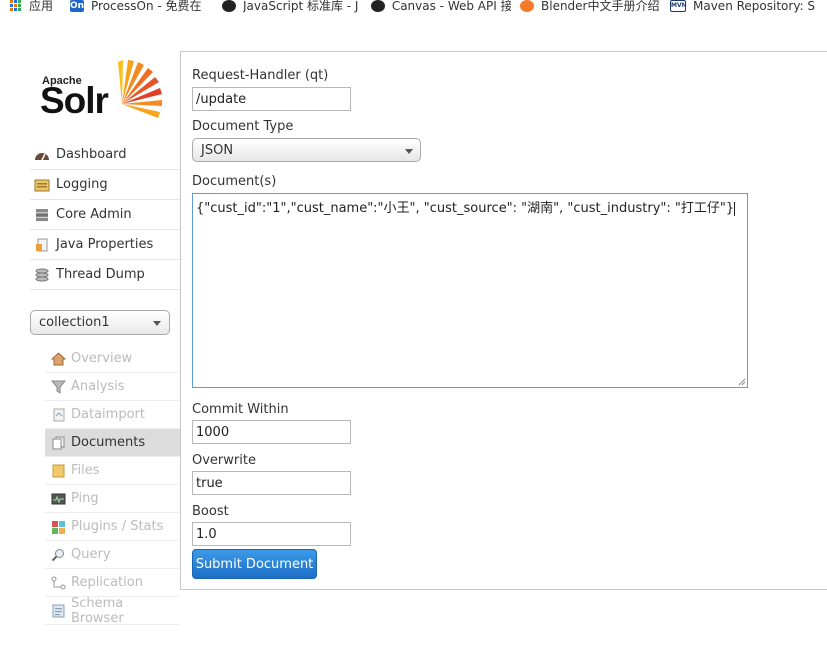 This screenshot has width=827, height=658. What do you see at coordinates (42, 244) in the screenshot?
I see `java-properties-icon` at bounding box center [42, 244].